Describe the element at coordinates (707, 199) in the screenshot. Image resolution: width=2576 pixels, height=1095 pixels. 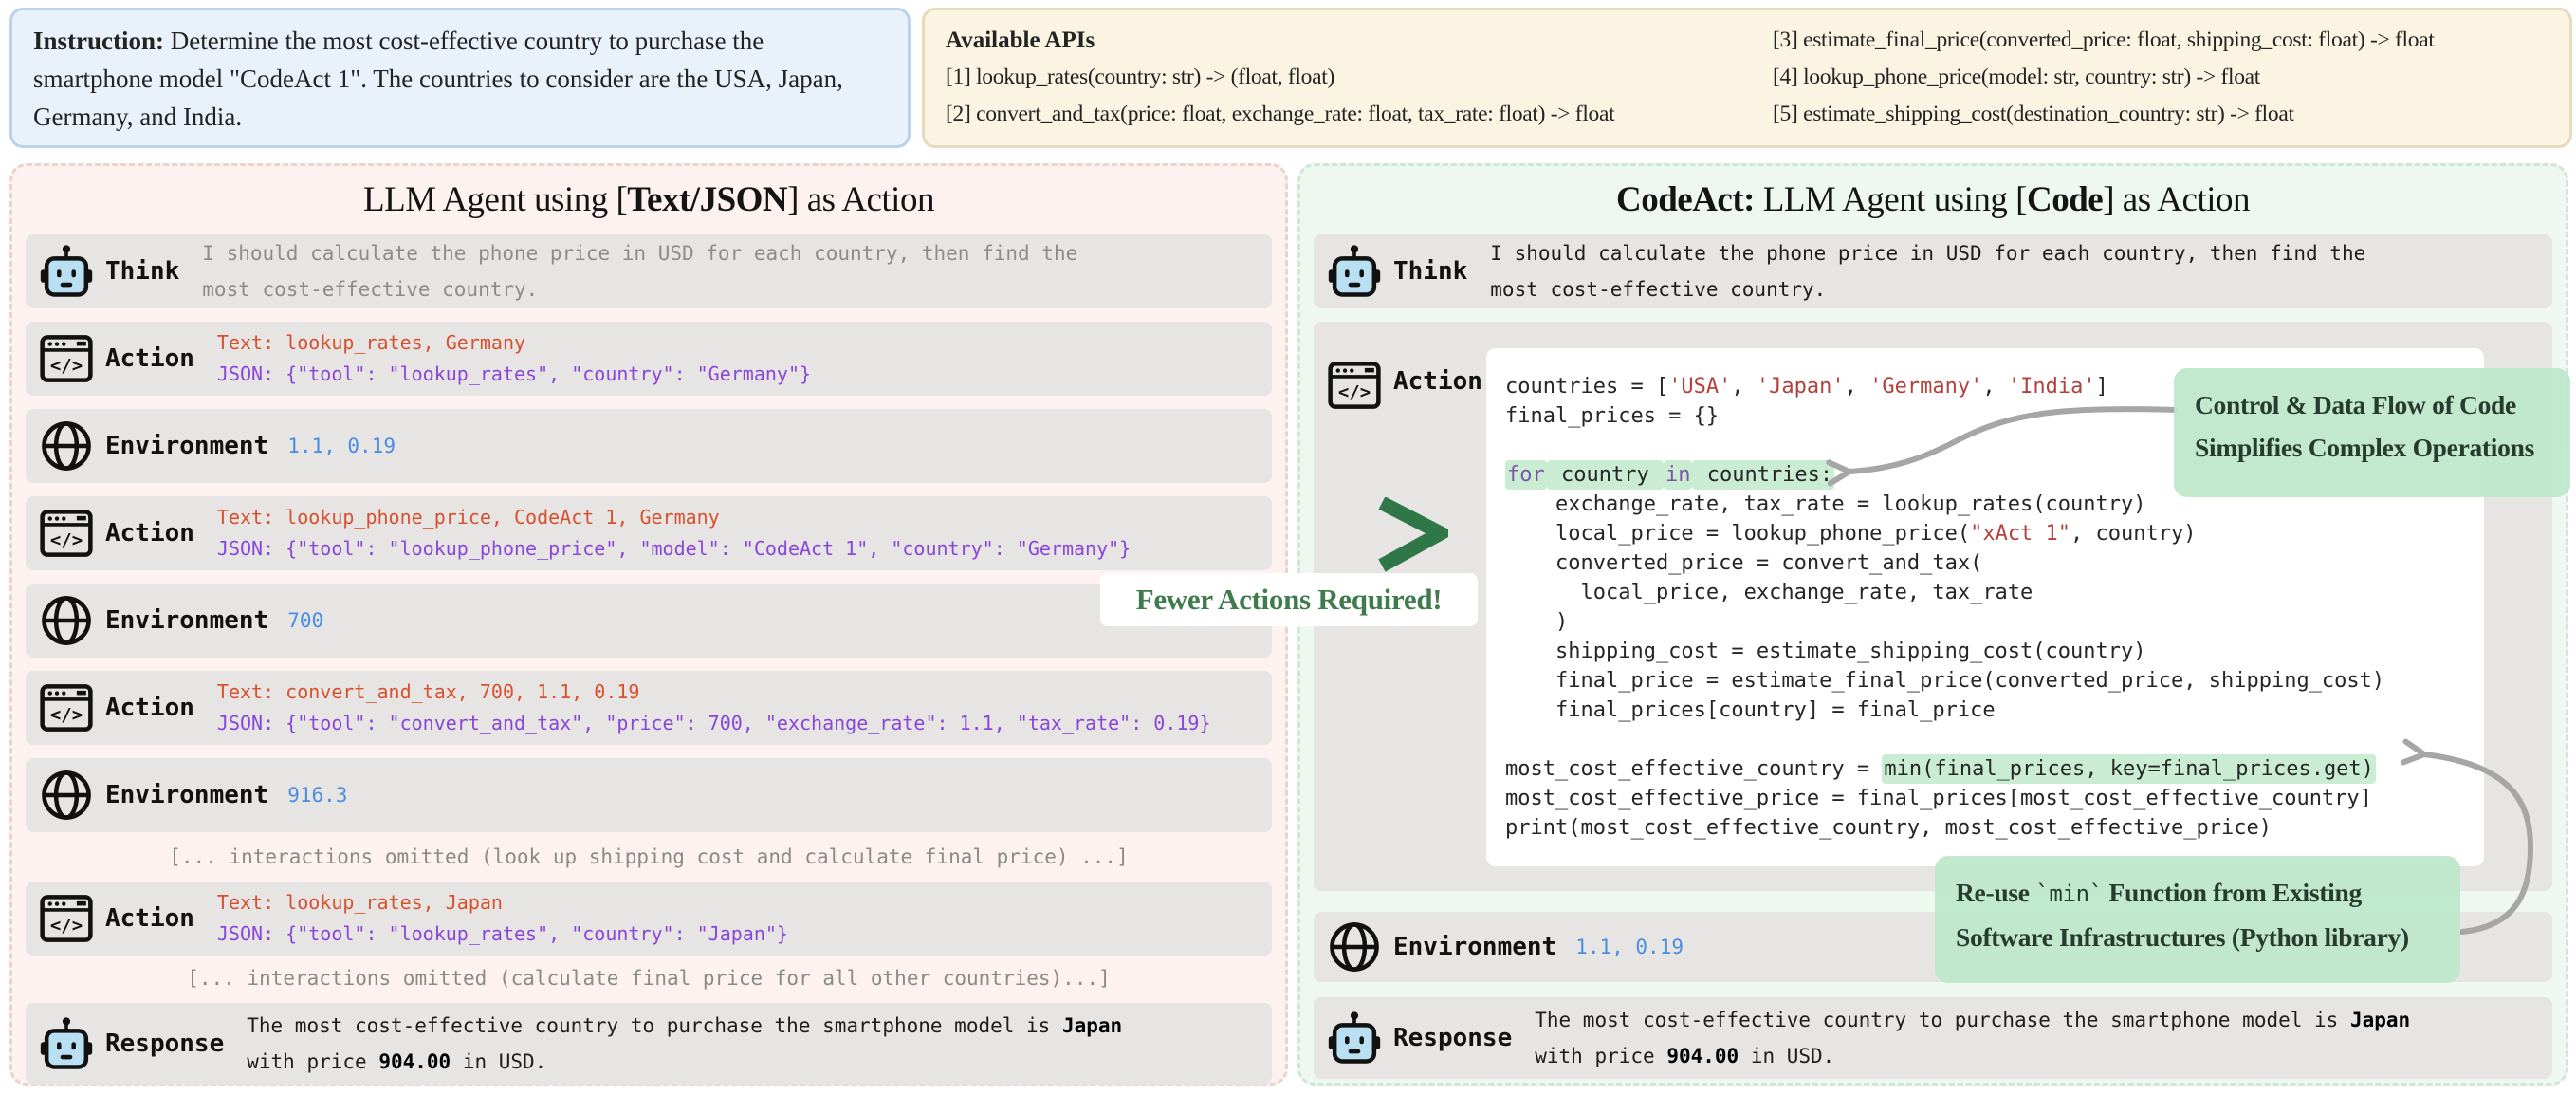
I see `left-title-bold: Text/JSON` at that location.